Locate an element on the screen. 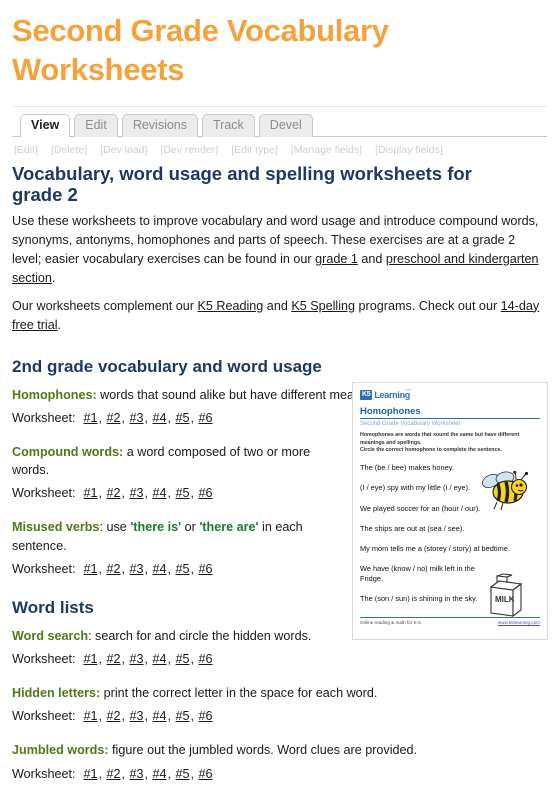 This screenshot has height=795, width=557. admin-link-edit: [Edit] is located at coordinates (26, 150).